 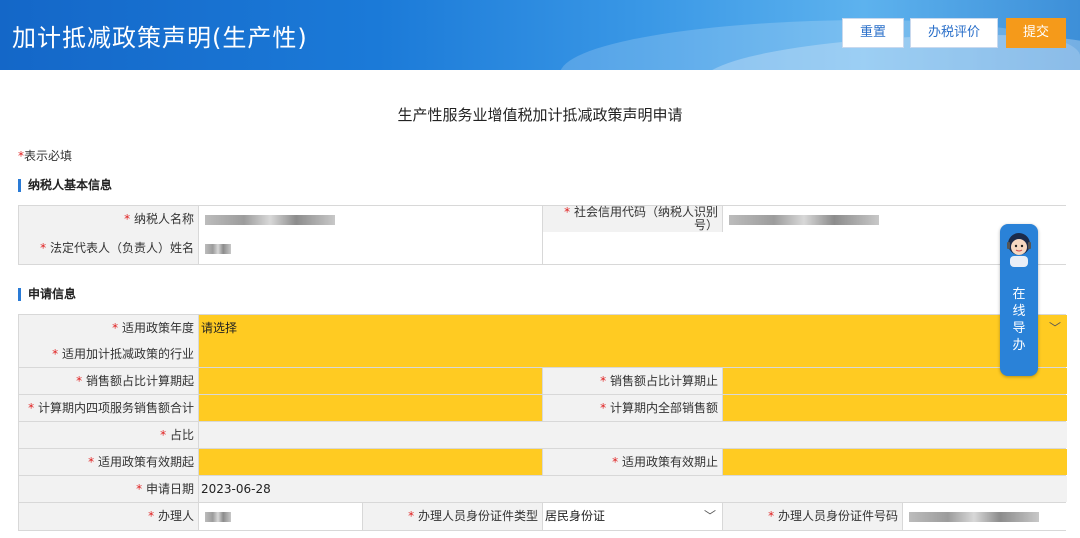 I want to click on table-row: * 申请日期 2023-06-28, so click(x=542, y=489).